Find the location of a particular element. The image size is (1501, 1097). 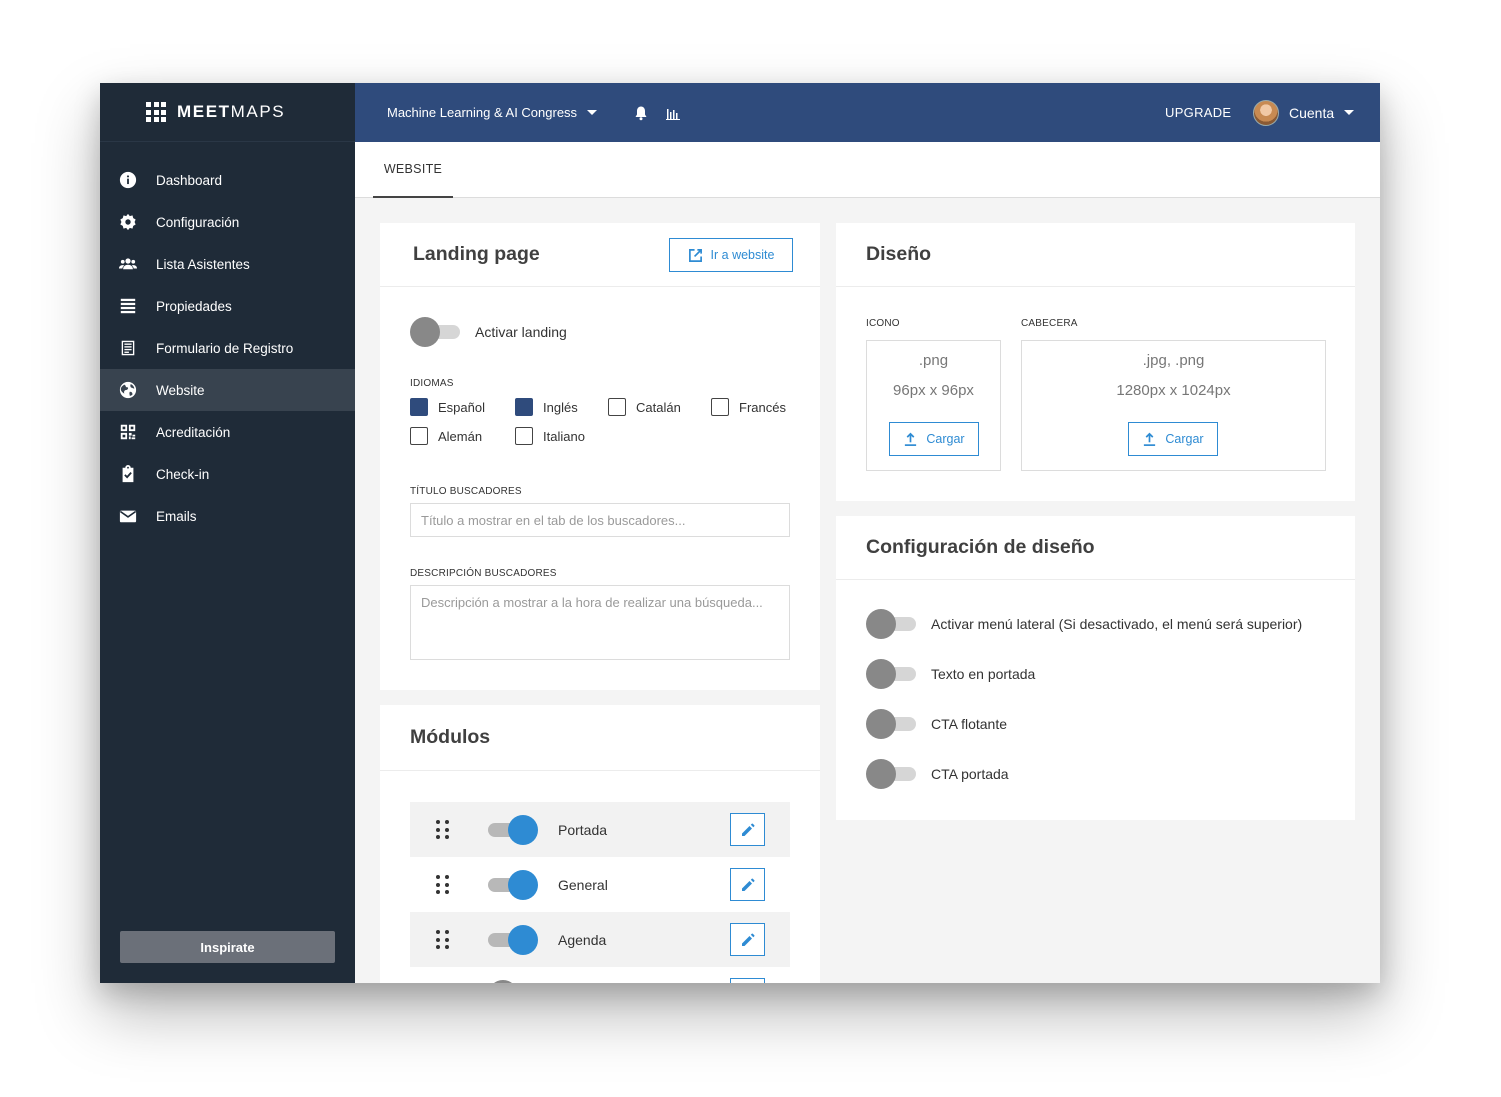

brand-name-bold: MEET is located at coordinates (204, 111).